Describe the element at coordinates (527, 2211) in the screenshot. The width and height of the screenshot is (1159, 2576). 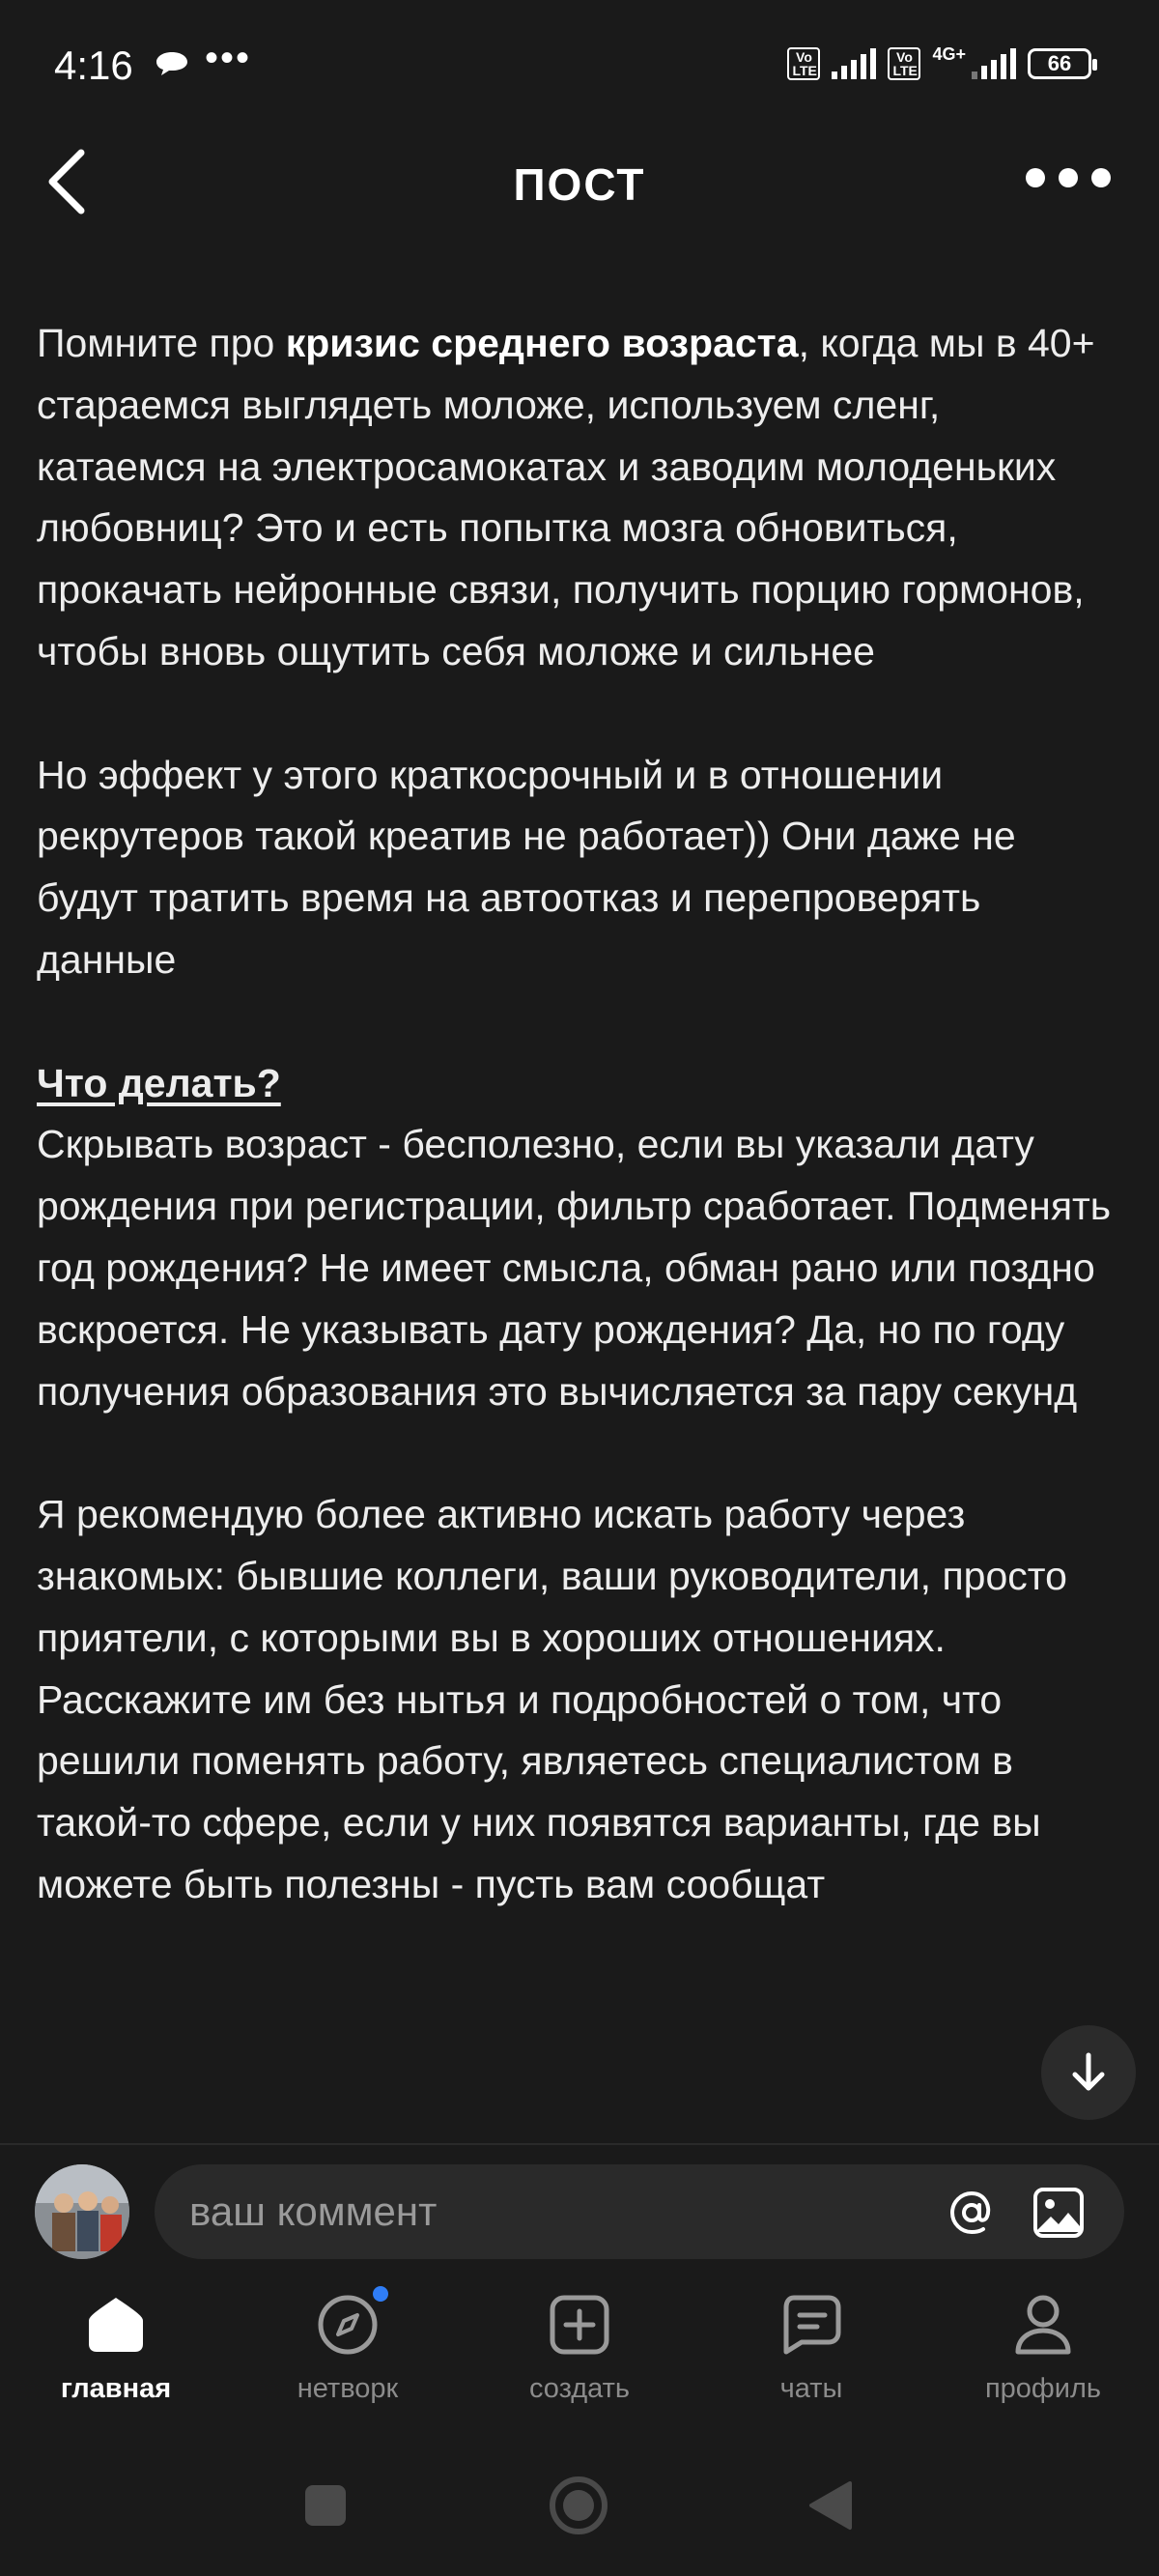
I see `comment-input` at that location.